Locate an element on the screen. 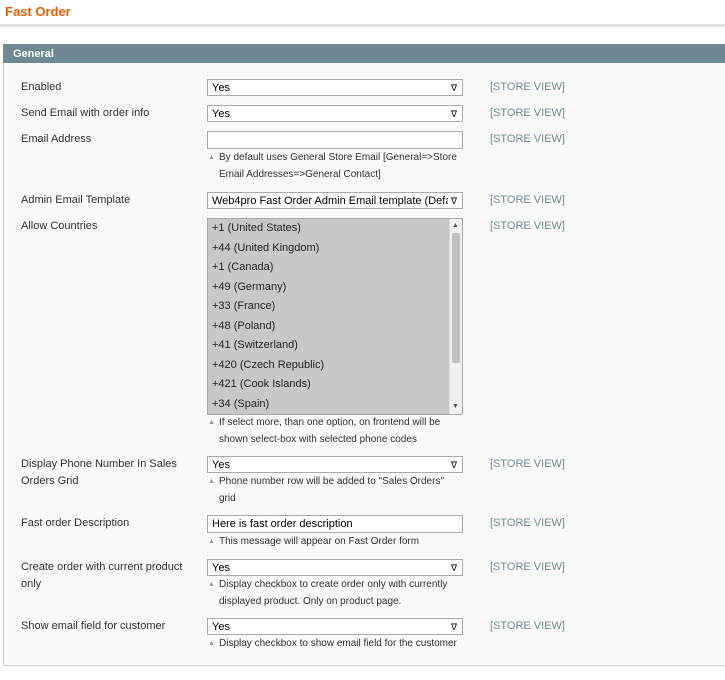 This screenshot has width=725, height=680. country-option: +1 (Canada) is located at coordinates (329, 268).